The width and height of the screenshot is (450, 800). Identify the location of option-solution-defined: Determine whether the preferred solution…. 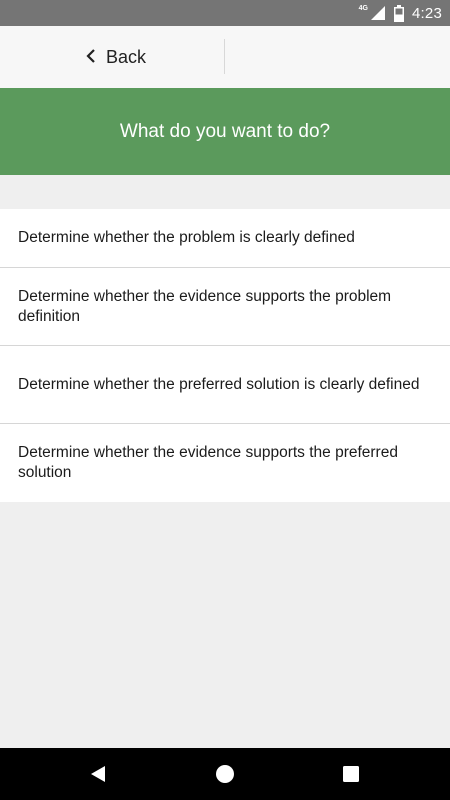
(225, 385).